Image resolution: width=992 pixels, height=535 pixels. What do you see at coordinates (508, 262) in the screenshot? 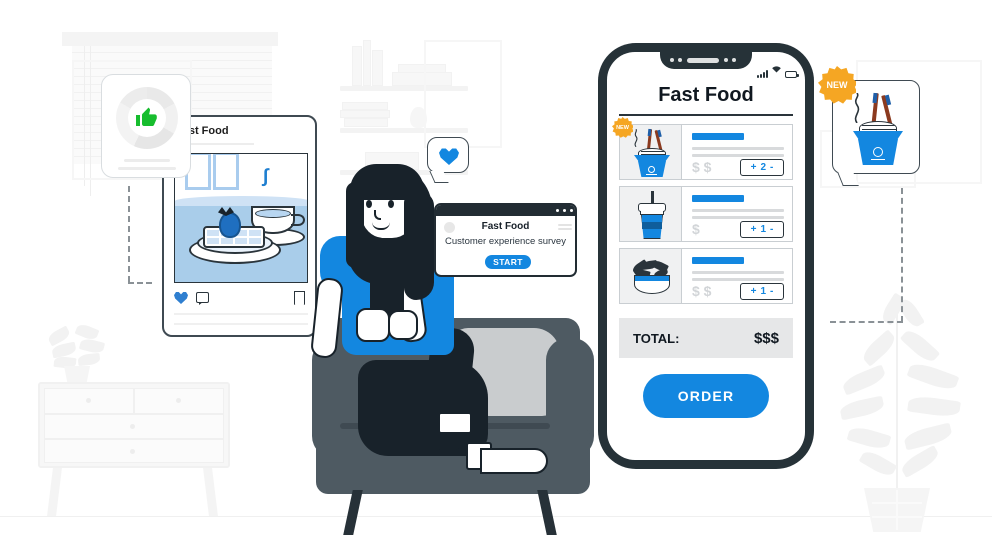
I see `survey-start-button: START` at bounding box center [508, 262].